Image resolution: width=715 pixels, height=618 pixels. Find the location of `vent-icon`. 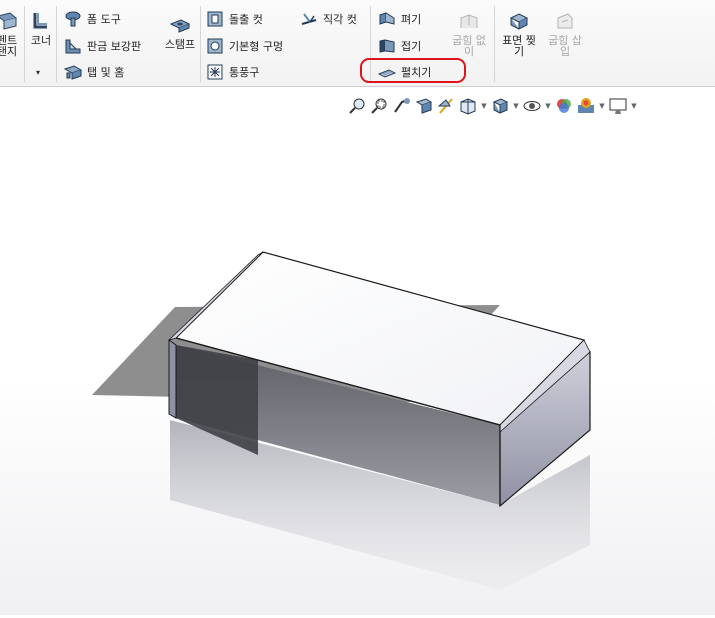

vent-icon is located at coordinates (215, 72).